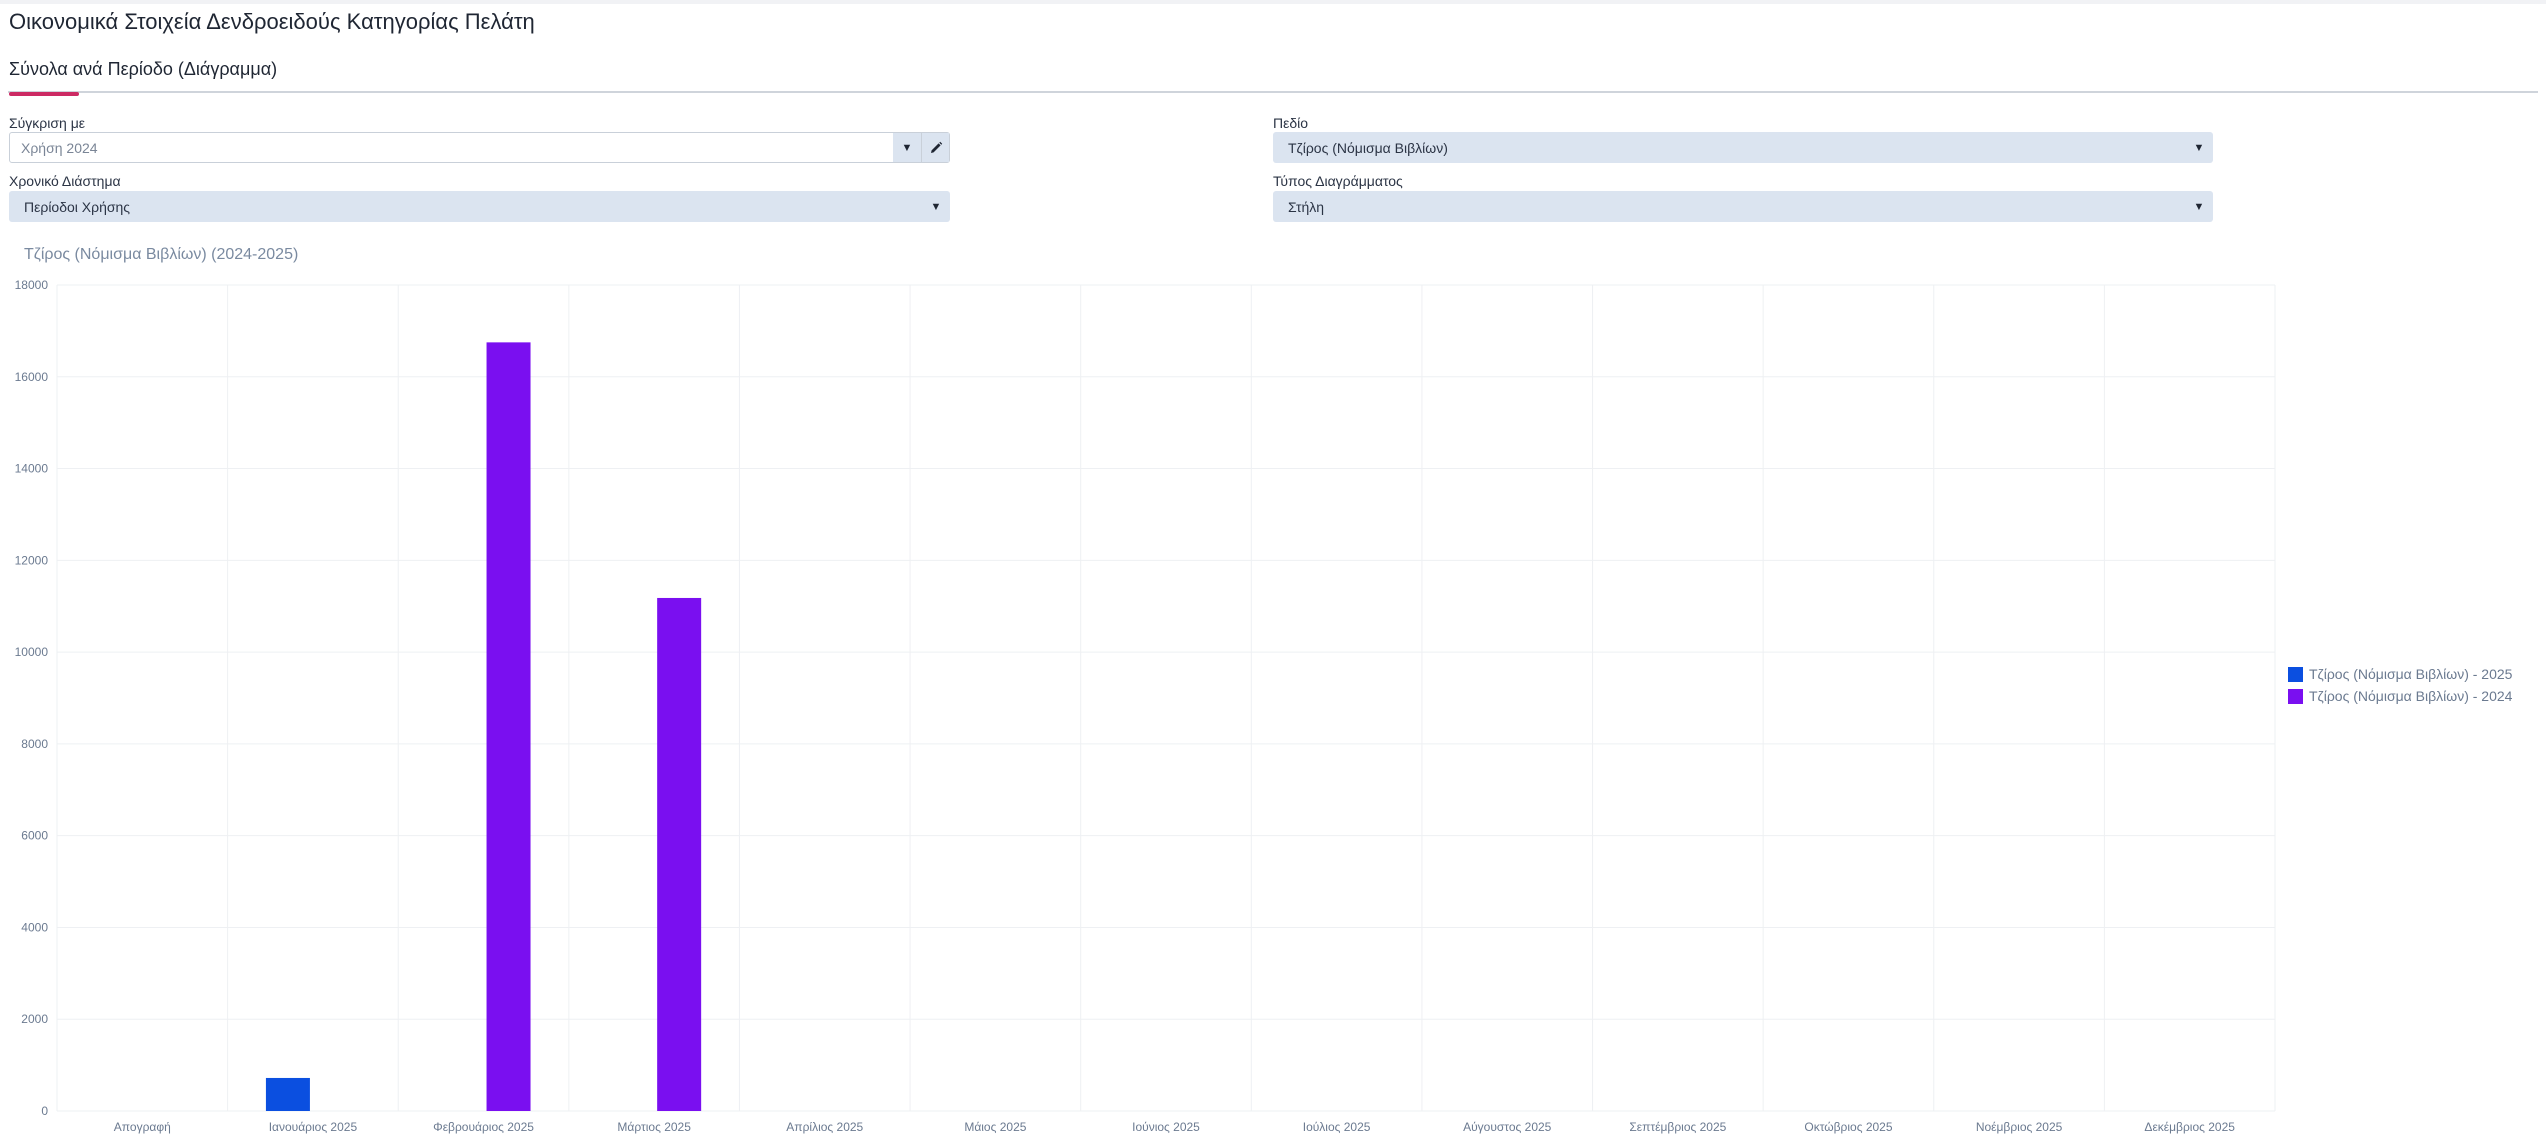 This screenshot has width=2546, height=1143. What do you see at coordinates (143, 69) in the screenshot?
I see `tab-label: Σύνολα ανά Περίοδο (Διάγραμμα)` at bounding box center [143, 69].